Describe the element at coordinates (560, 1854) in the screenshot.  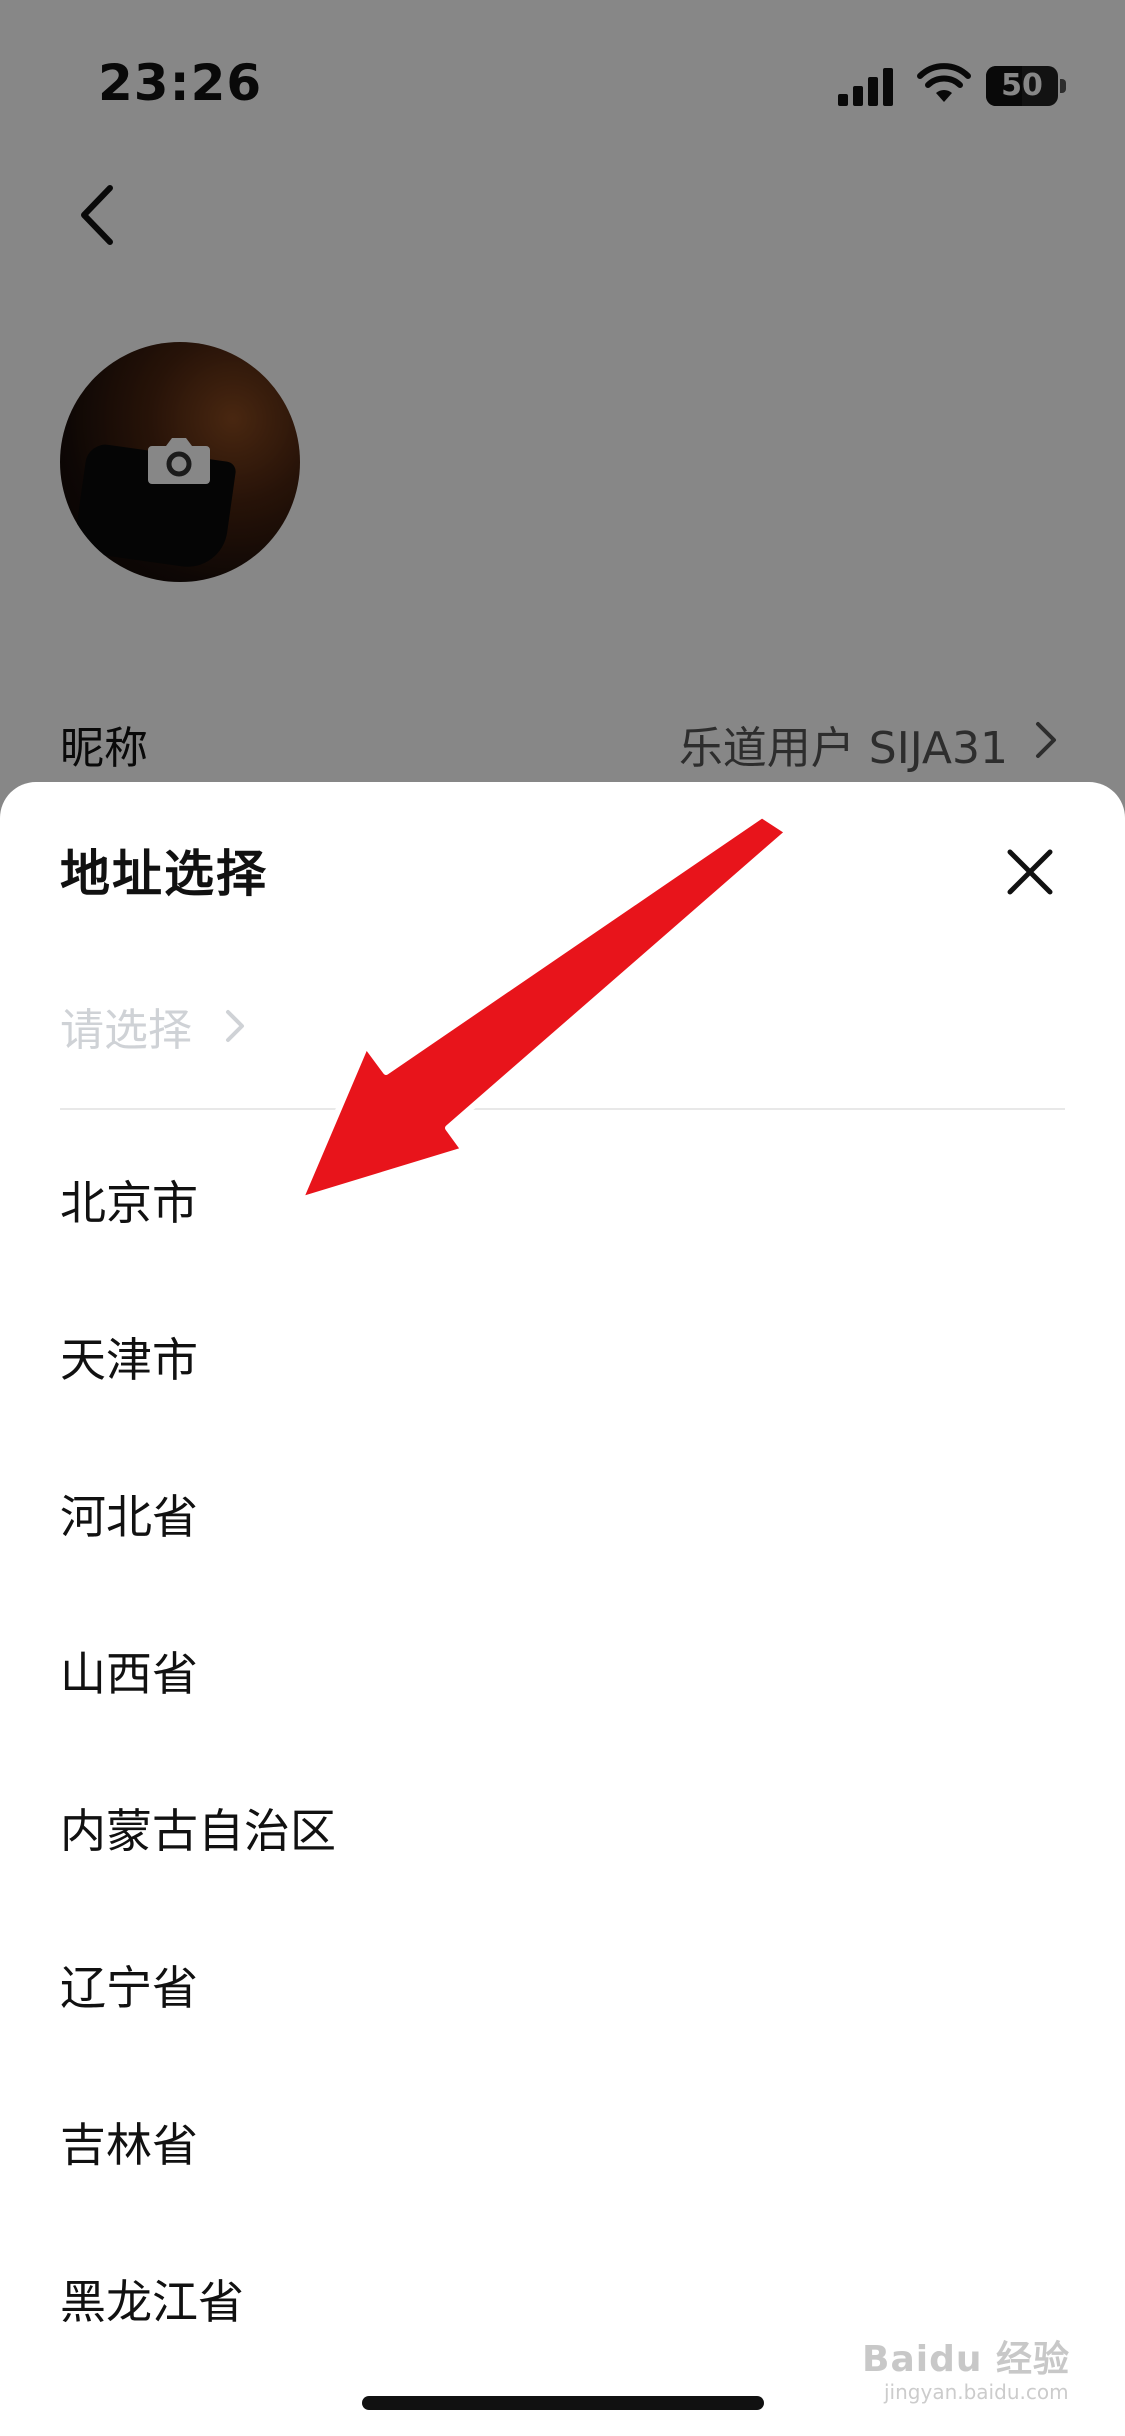
I see `region-item: 内蒙古自治区` at that location.